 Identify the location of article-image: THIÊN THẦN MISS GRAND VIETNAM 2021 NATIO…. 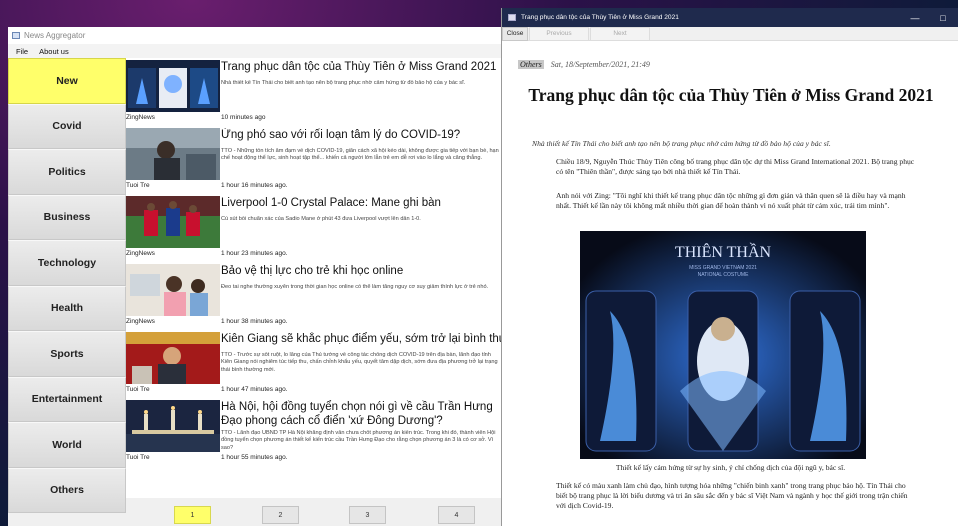
(723, 345).